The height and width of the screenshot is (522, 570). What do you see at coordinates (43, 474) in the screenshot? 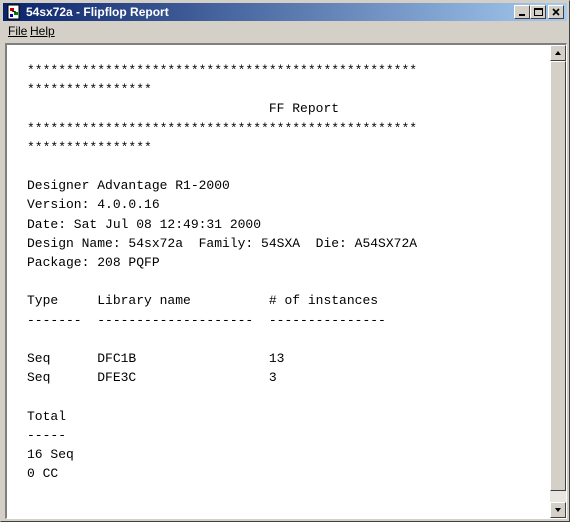
I see `report-line: 0 CC` at bounding box center [43, 474].